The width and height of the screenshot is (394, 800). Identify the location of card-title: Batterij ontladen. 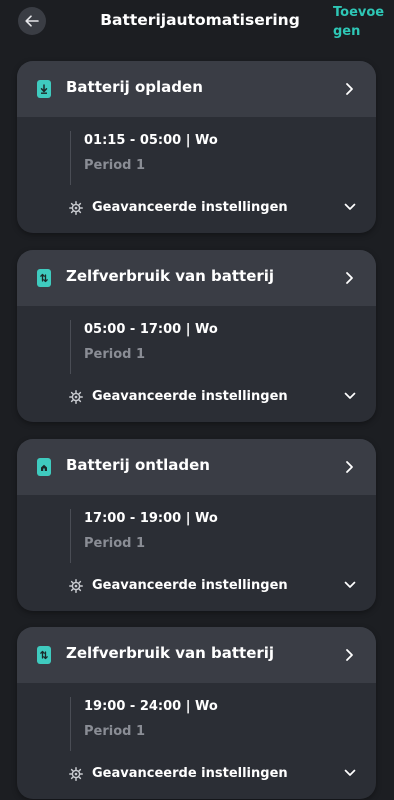
(138, 465).